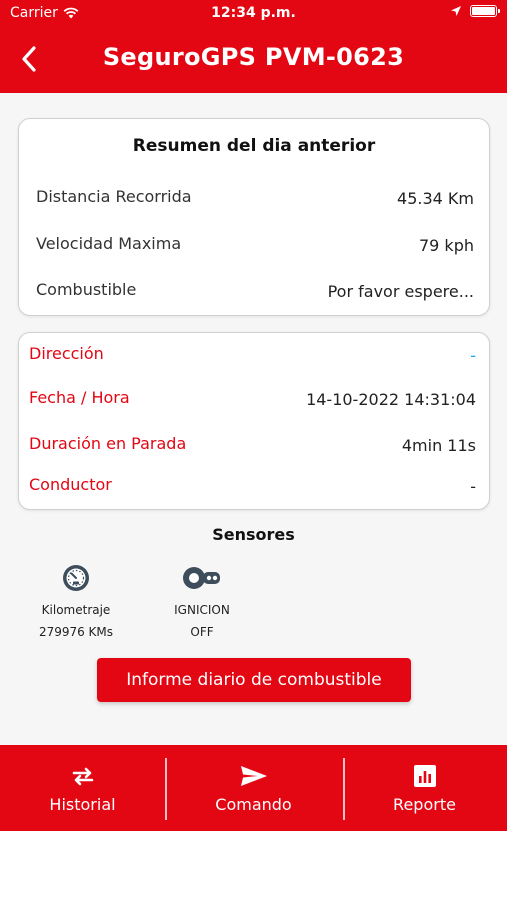 The image size is (507, 900). I want to click on detail-row-label: Conductor, so click(70, 484).